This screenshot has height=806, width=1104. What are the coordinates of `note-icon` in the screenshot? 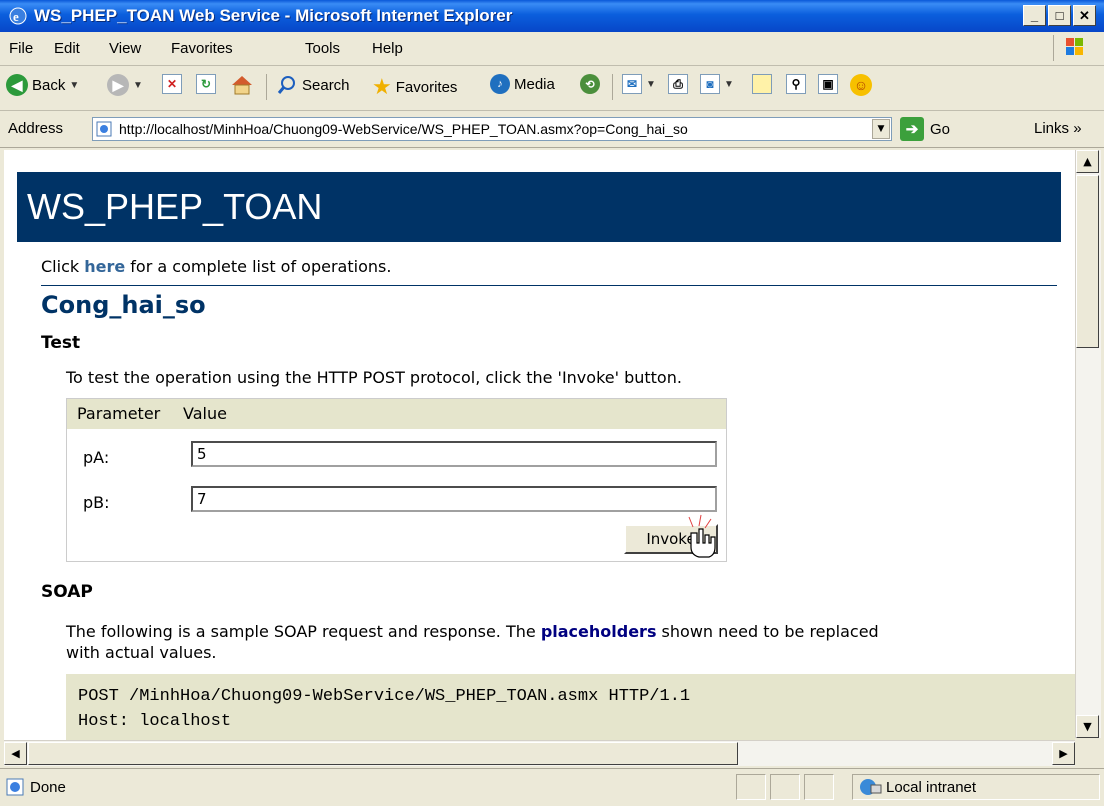 It's located at (762, 84).